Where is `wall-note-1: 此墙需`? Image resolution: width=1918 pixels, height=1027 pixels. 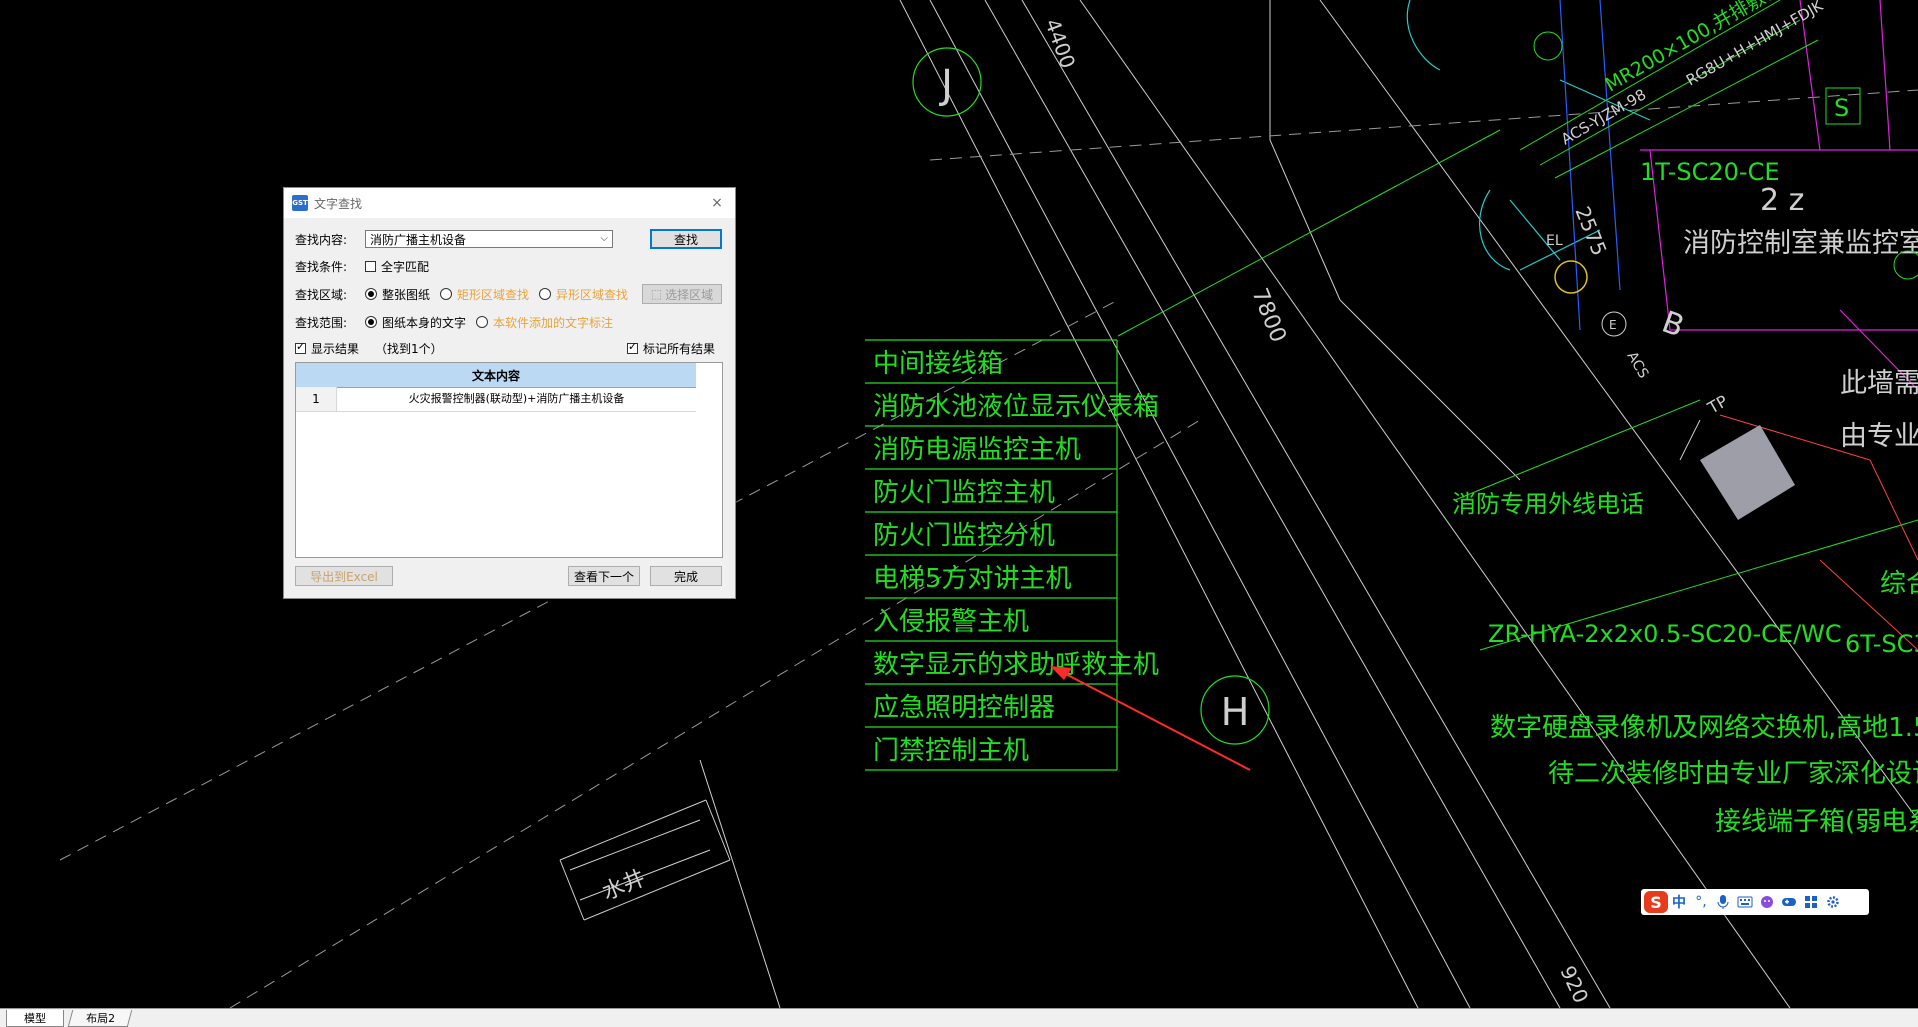
wall-note-1: 此墙需 is located at coordinates (1879, 383).